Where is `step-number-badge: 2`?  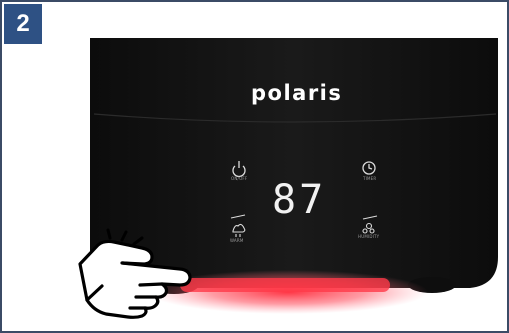 step-number-badge: 2 is located at coordinates (23, 24).